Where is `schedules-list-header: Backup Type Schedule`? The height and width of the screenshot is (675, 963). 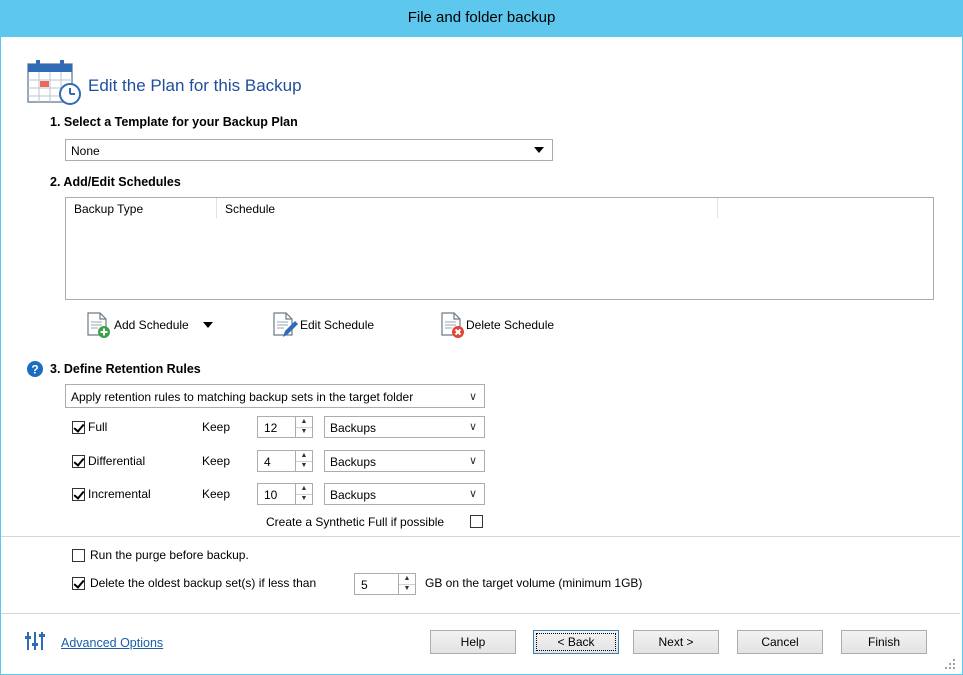 schedules-list-header: Backup Type Schedule is located at coordinates (499, 208).